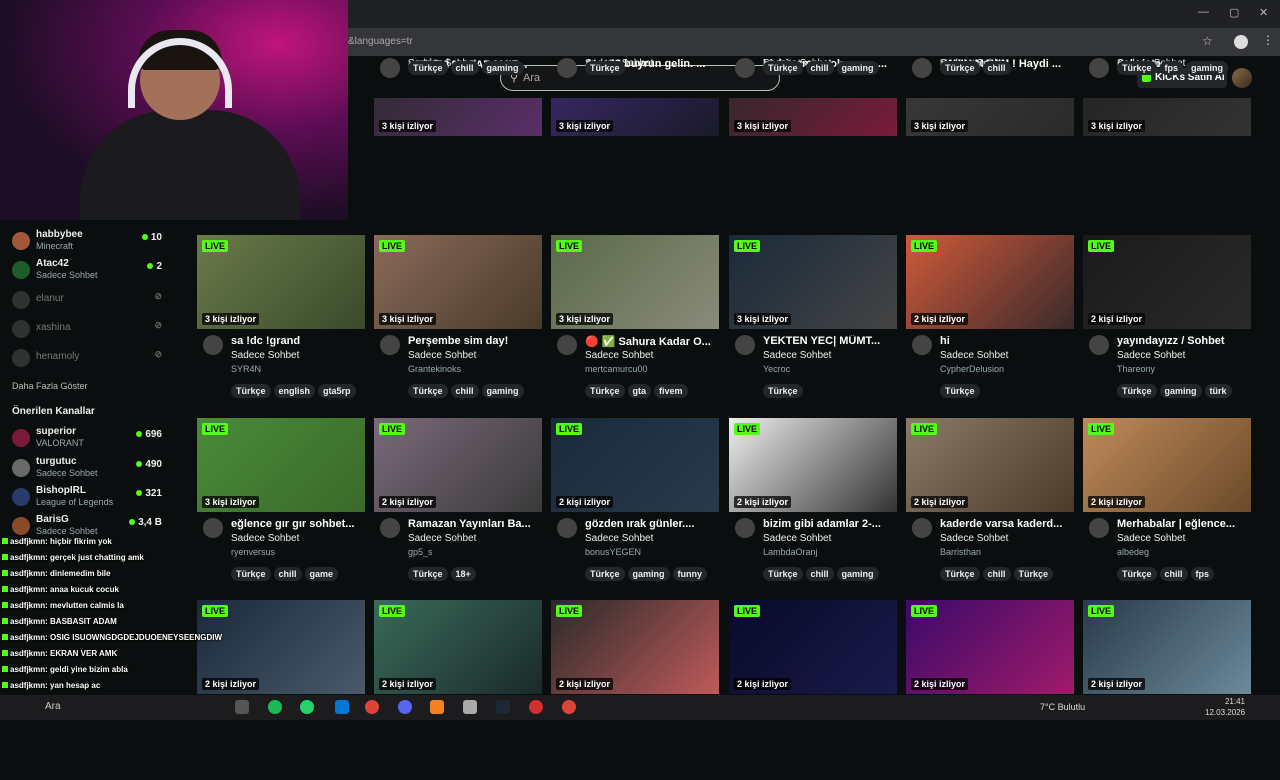 Image resolution: width=1280 pixels, height=780 pixels. Describe the element at coordinates (246, 369) in the screenshot. I see `streamer-name: SYR4N` at that location.